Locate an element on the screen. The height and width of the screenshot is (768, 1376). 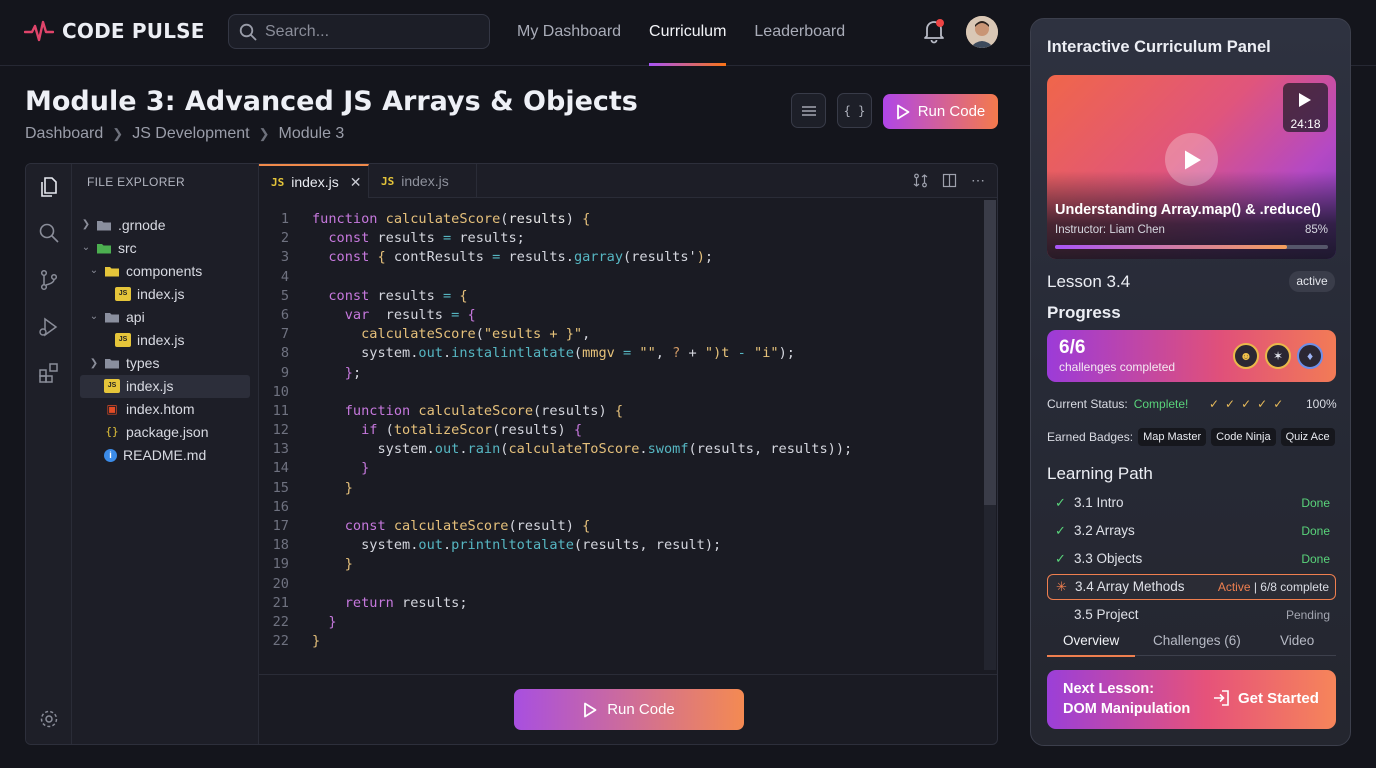
html-file-icon: ▣ is located at coordinates (112, 409).